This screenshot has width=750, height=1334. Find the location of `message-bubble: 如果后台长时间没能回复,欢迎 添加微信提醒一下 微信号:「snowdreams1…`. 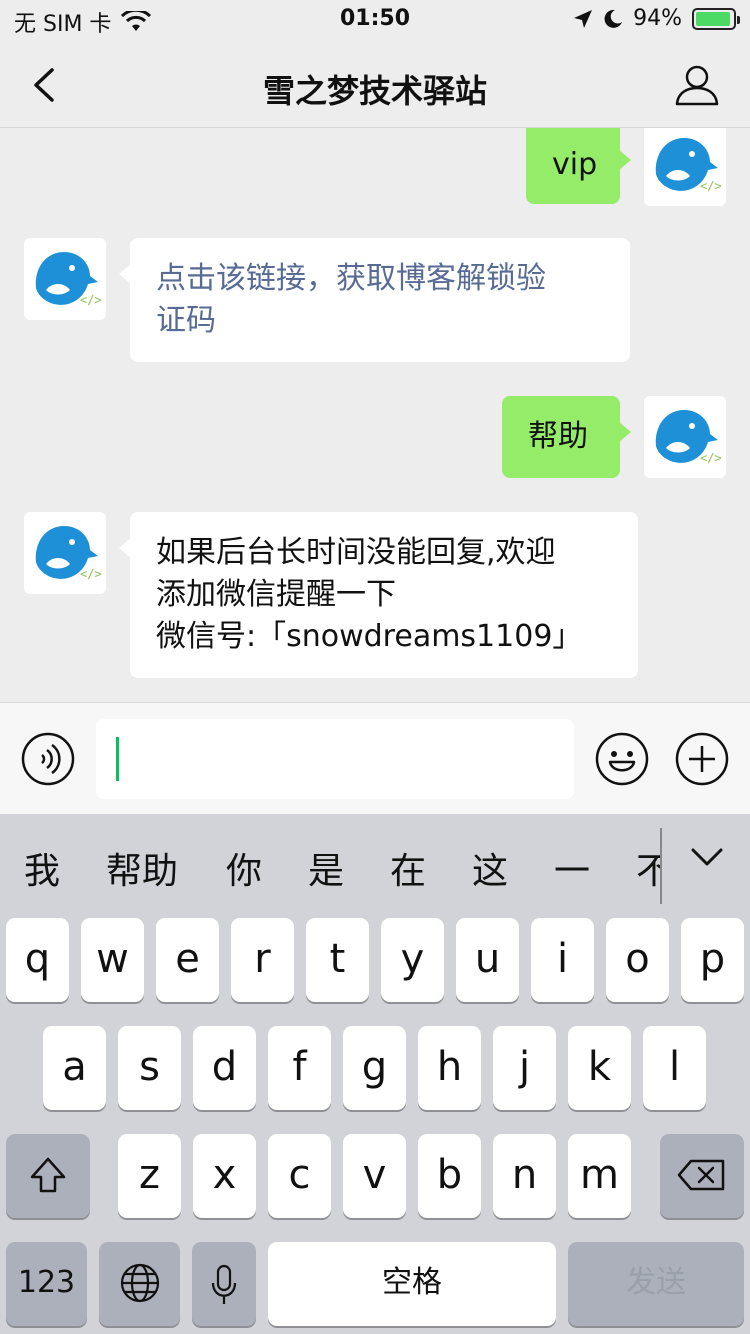

message-bubble: 如果后台长时间没能回复,欢迎 添加微信提醒一下 微信号:「snowdreams1… is located at coordinates (378, 595).